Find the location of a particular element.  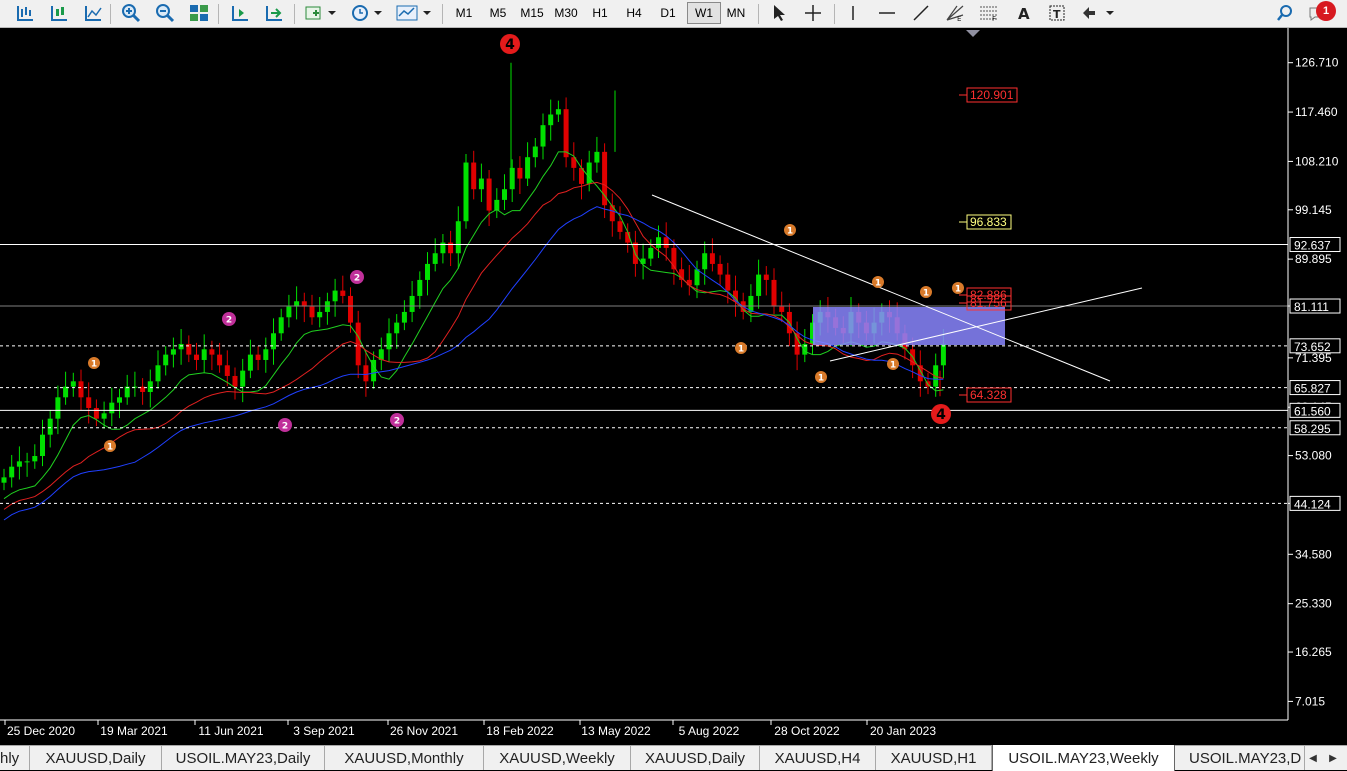

indicators-dropdown-icon is located at coordinates (321, 13).